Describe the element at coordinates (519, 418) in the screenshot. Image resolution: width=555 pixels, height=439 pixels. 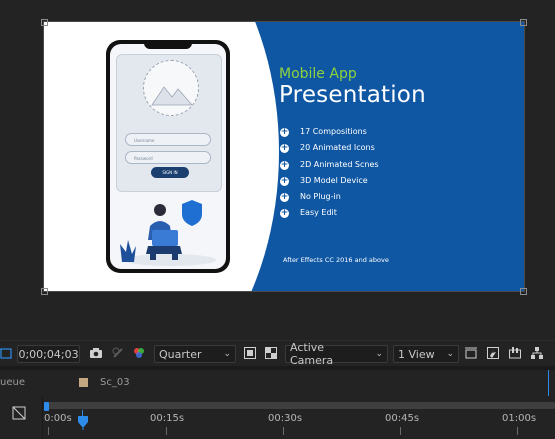
I see `tick-label: 01:00s` at that location.